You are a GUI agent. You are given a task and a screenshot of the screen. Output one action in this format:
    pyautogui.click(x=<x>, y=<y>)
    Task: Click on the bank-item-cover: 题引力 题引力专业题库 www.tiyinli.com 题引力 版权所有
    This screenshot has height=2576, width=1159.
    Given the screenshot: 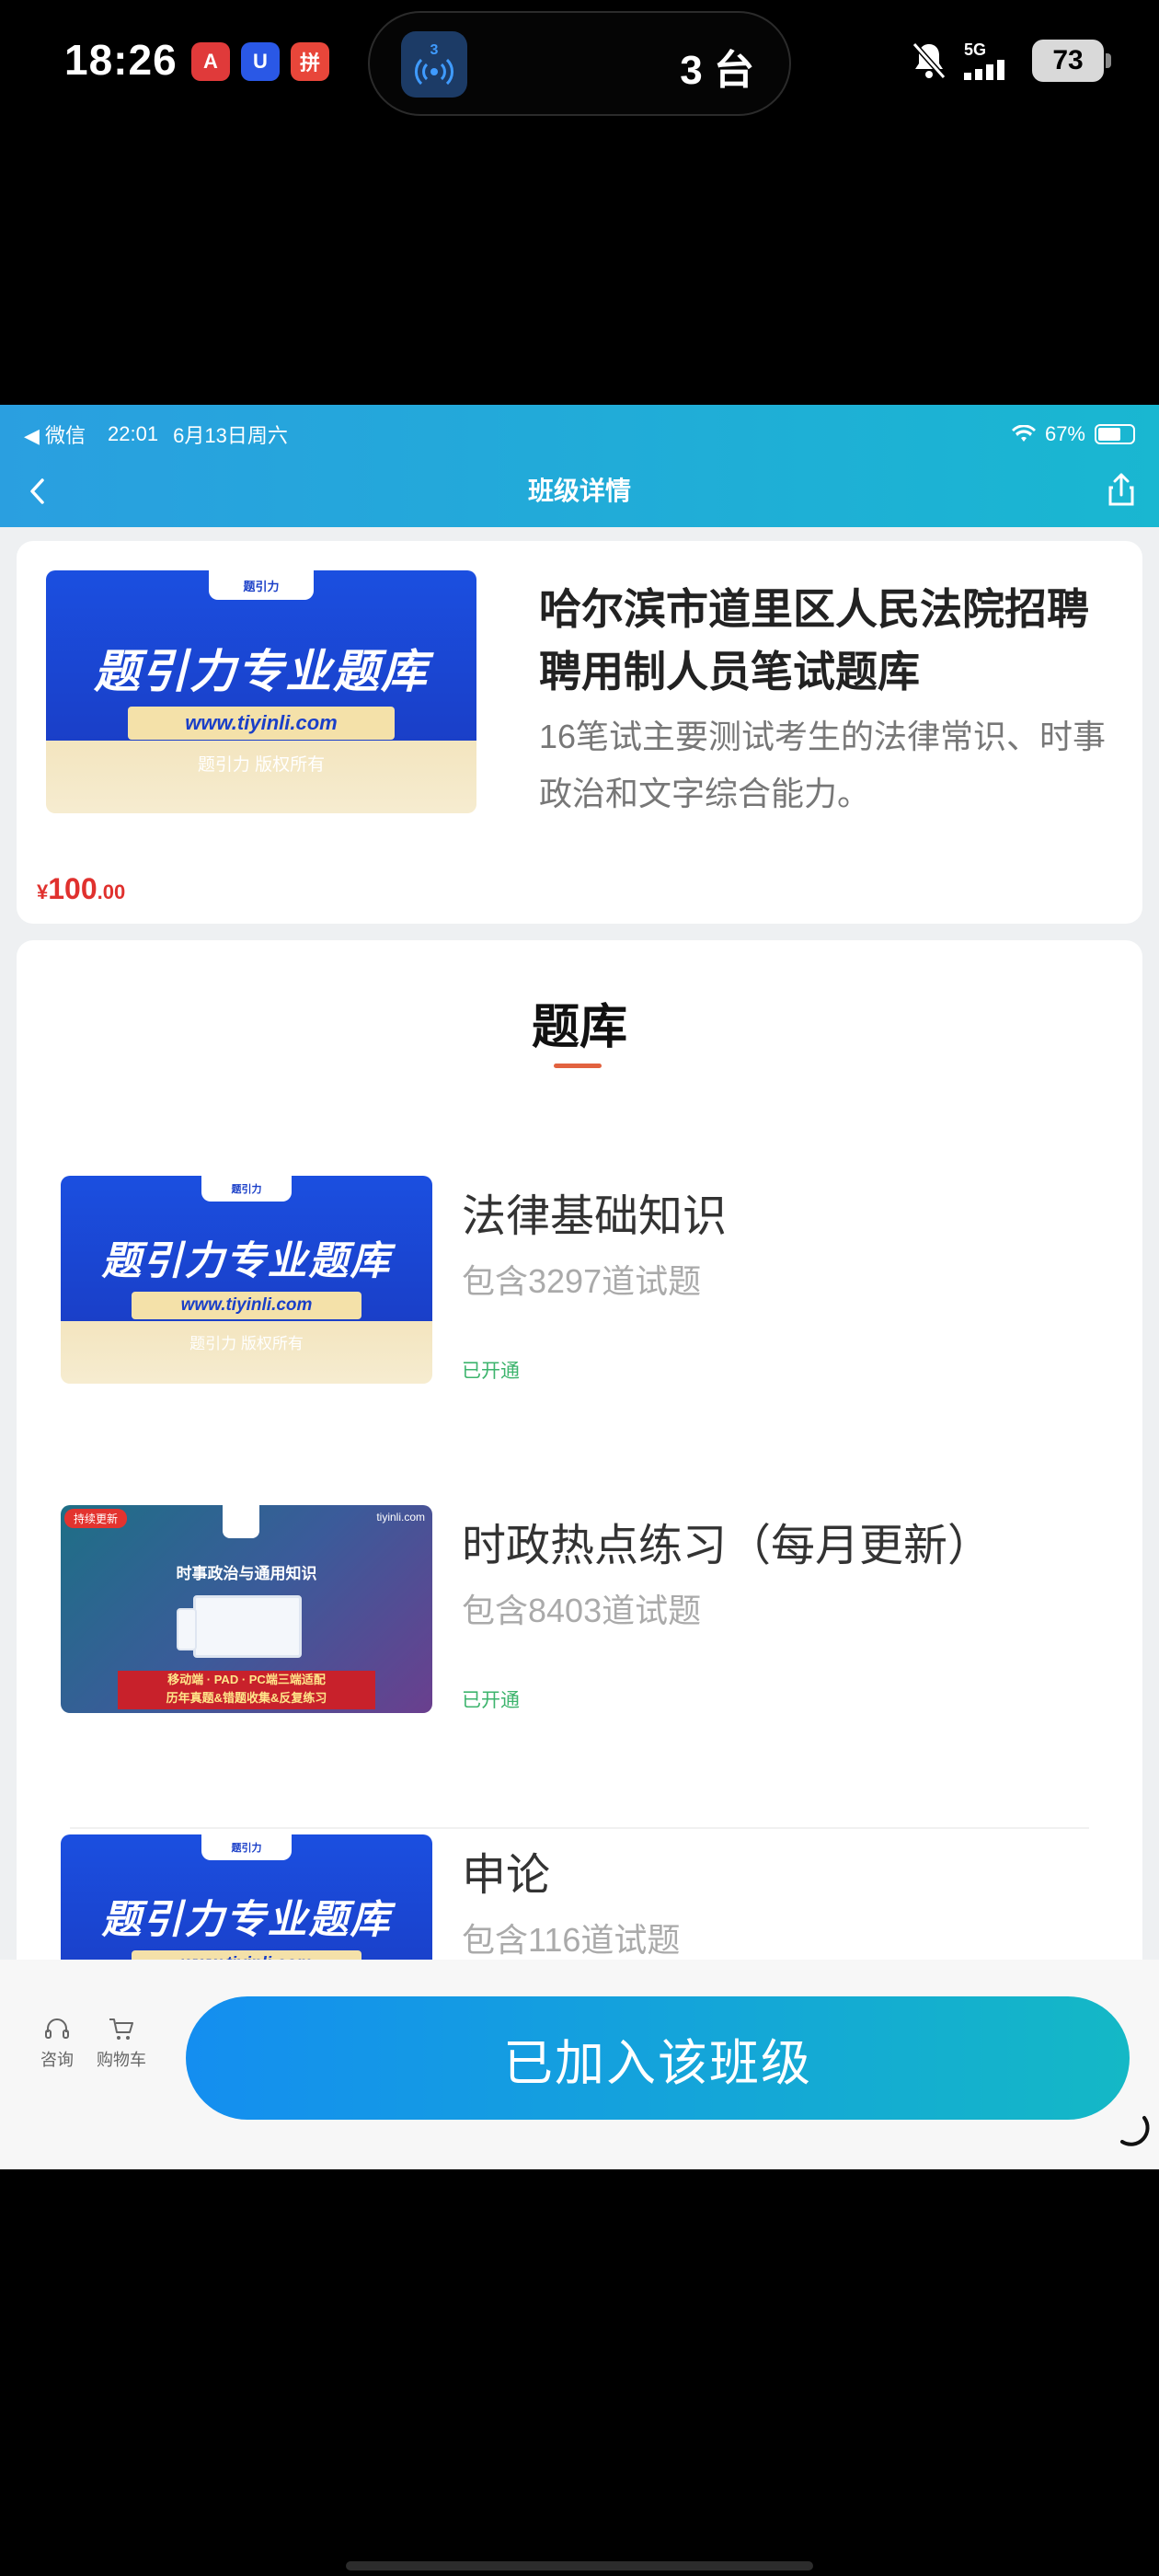 What is the action you would take?
    pyautogui.click(x=246, y=1280)
    